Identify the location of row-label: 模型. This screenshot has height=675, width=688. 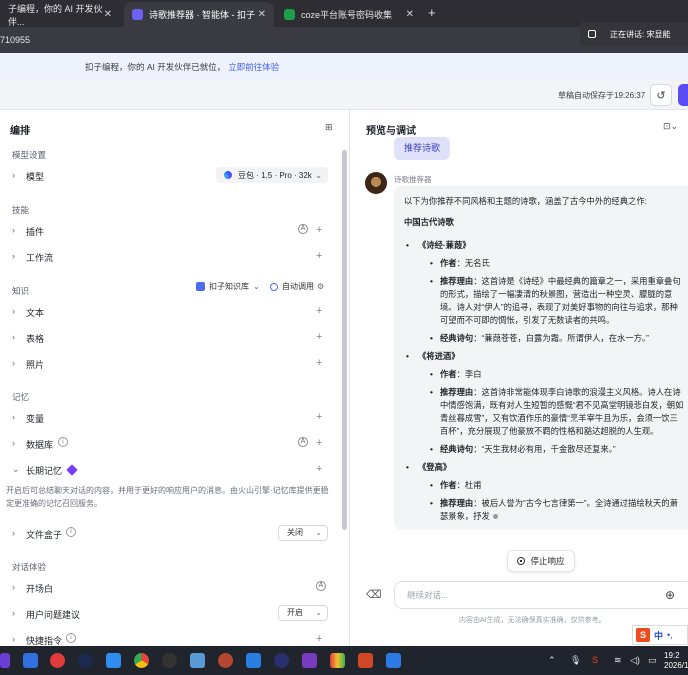
(35, 177).